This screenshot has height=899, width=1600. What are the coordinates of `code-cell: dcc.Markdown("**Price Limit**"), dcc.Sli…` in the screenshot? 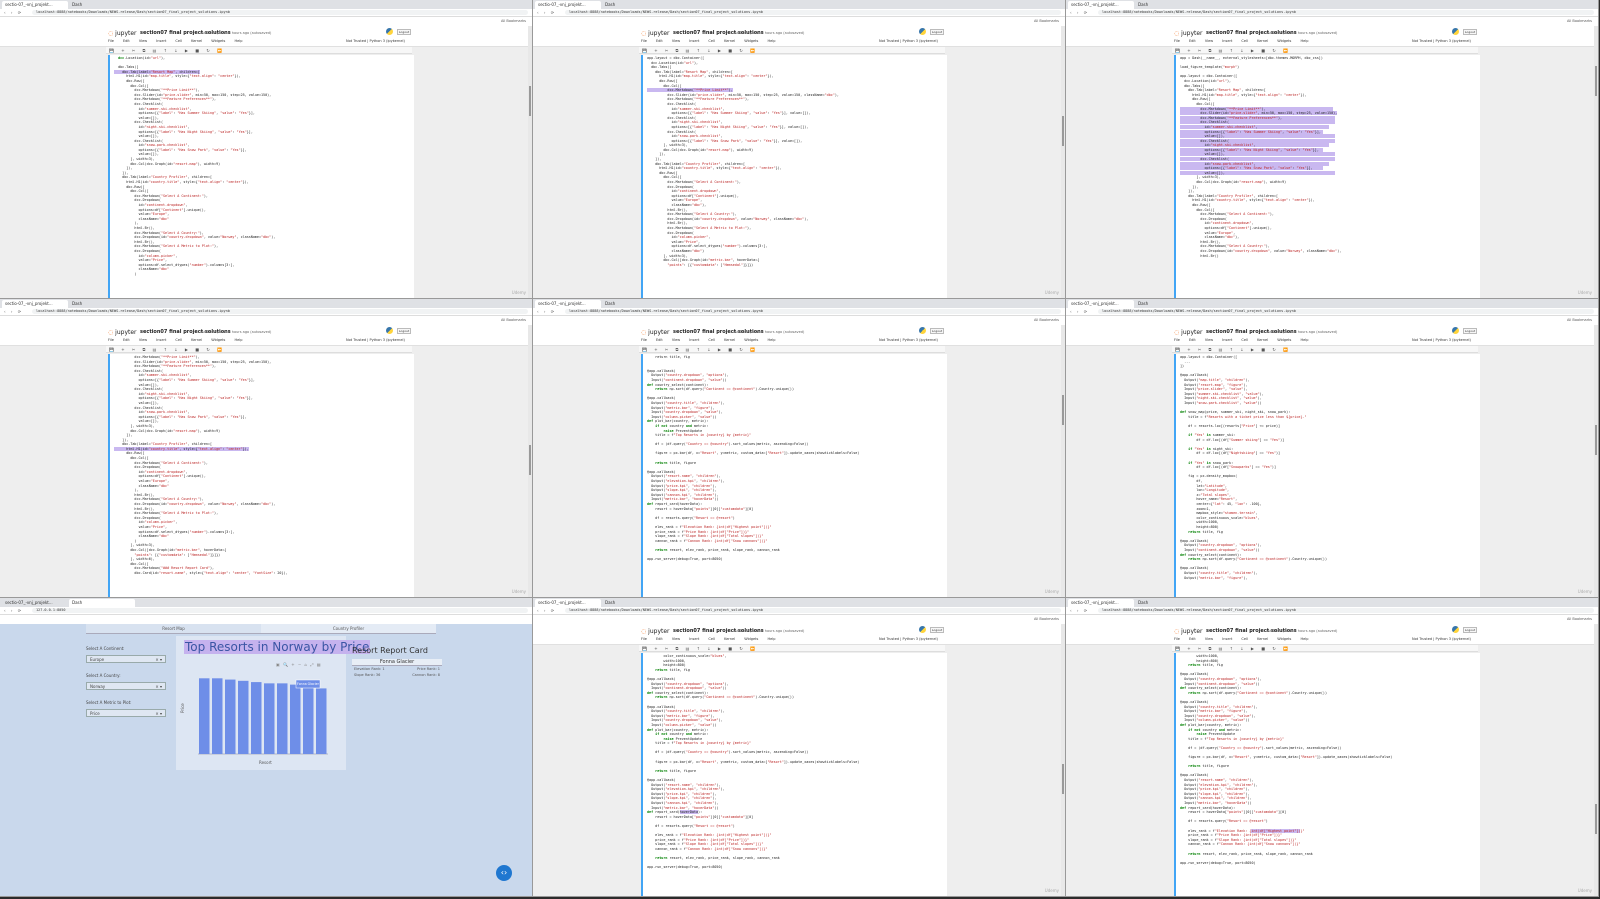 It's located at (261, 475).